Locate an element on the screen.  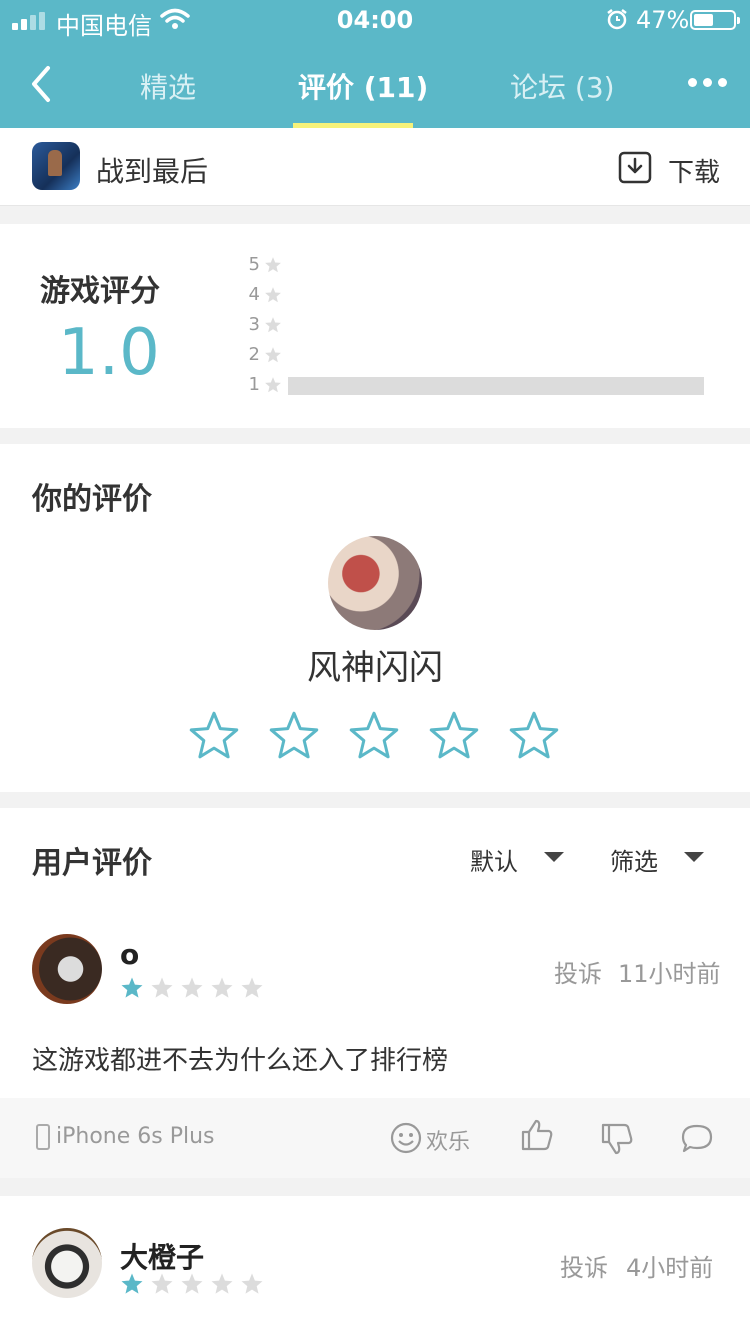
alarm-icon is located at coordinates (617, 19).